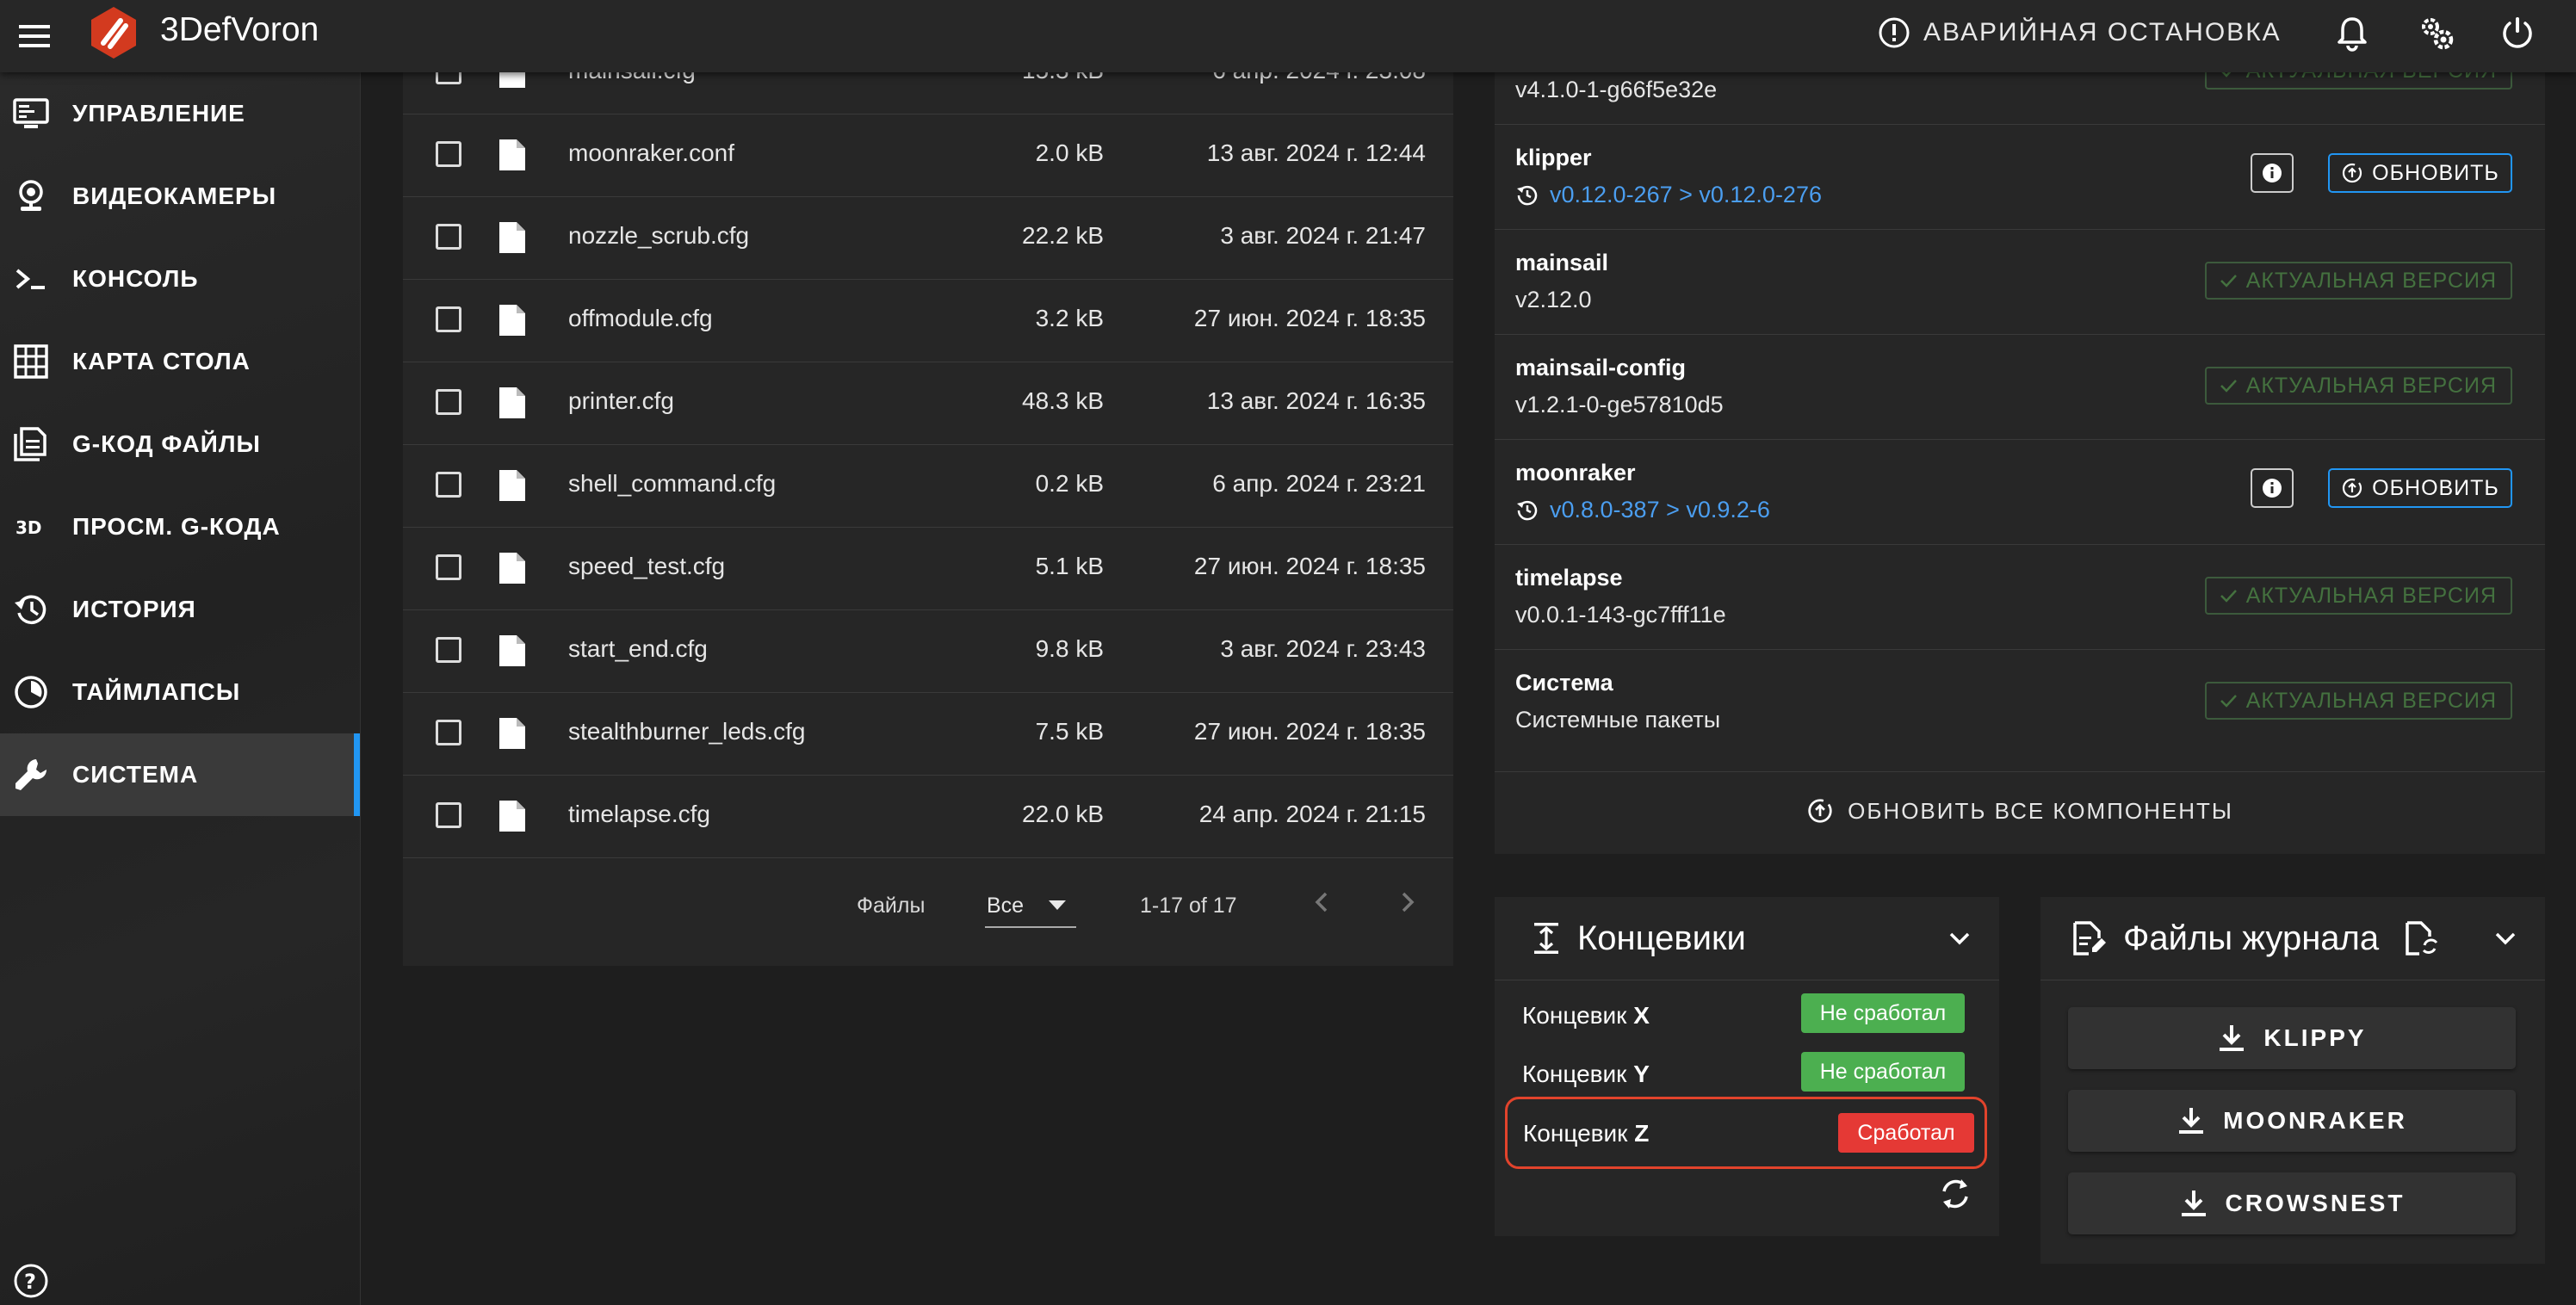  Describe the element at coordinates (2353, 488) in the screenshot. I see `update-icon` at that location.